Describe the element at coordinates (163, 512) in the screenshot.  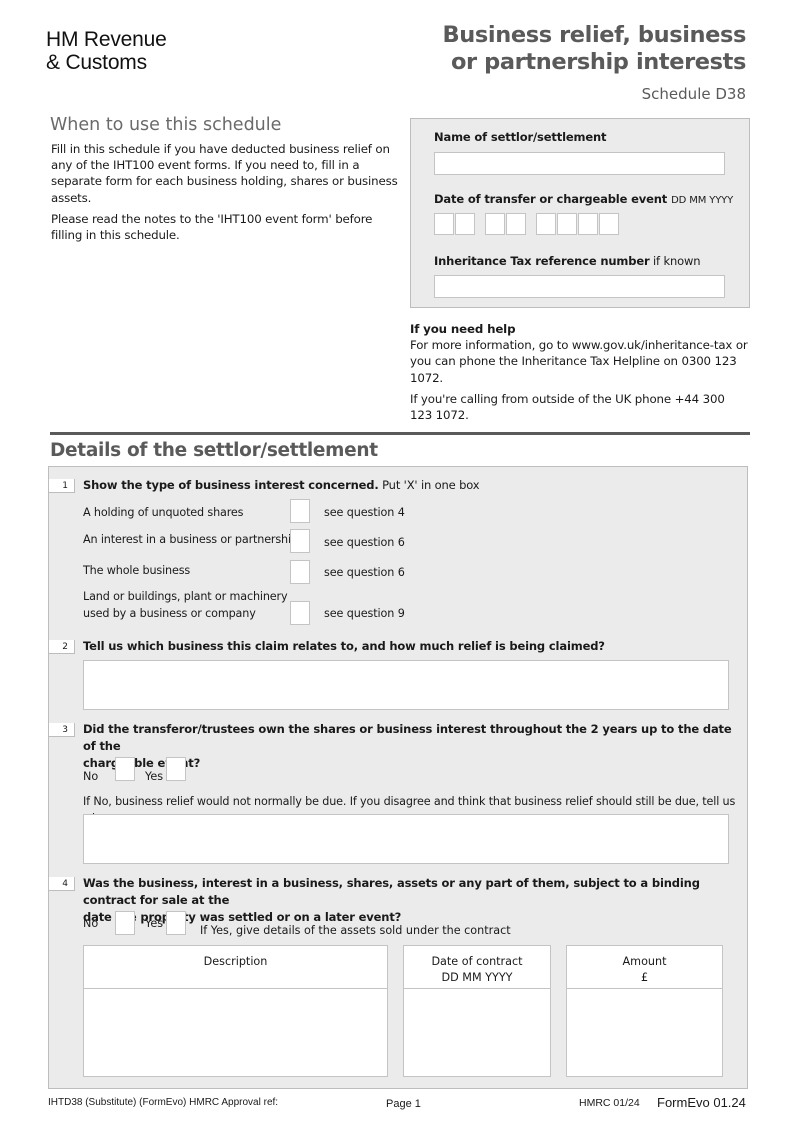
I see `option-unquoted-shares-label: A holding of unquoted shares` at that location.